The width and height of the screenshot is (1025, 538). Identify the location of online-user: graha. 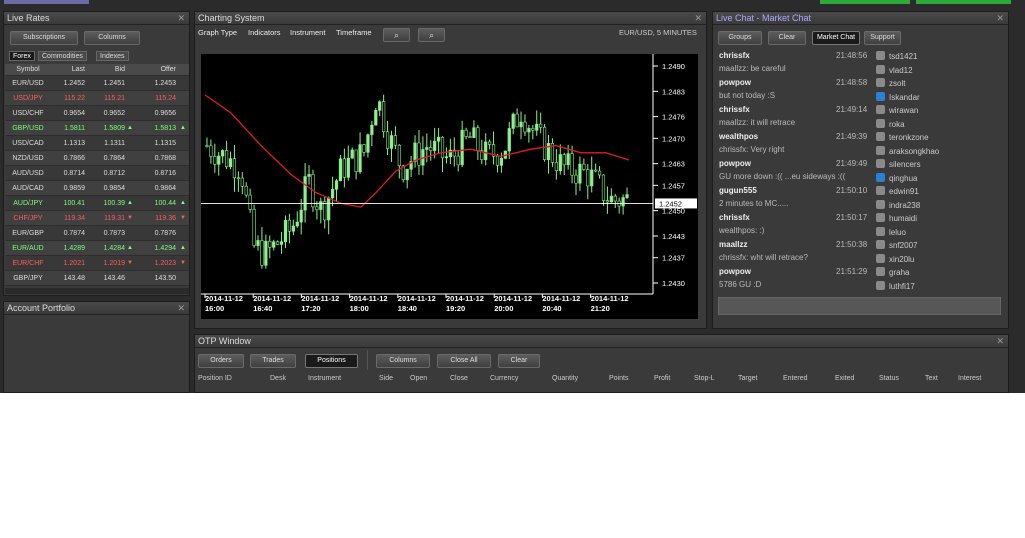
(892, 272).